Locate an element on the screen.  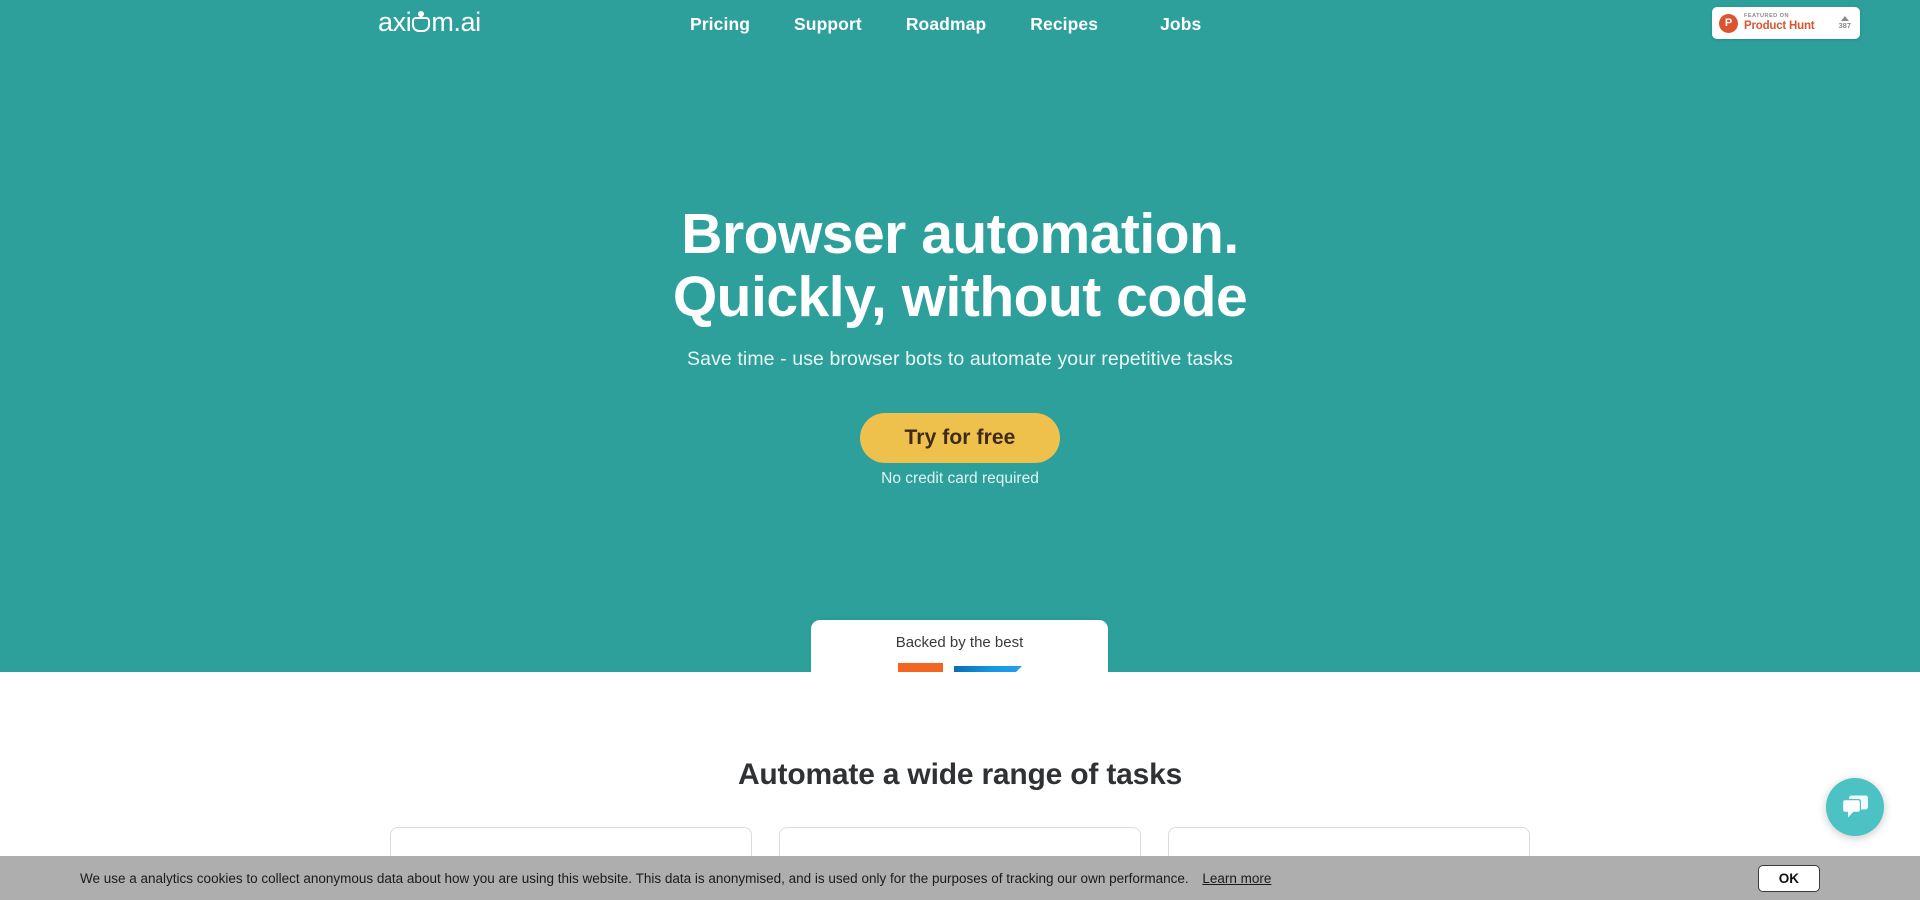
product-hunt-name: Product Hunt is located at coordinates (1779, 25).